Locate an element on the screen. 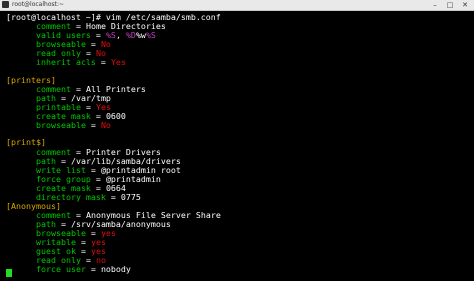 This screenshot has width=474, height=281. config-line: browseable = No is located at coordinates (73, 125).